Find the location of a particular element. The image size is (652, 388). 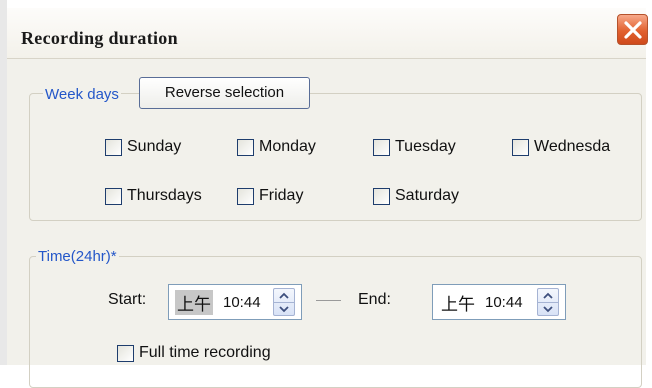

full-time-recording-checkbox: Full time recording is located at coordinates (194, 353).